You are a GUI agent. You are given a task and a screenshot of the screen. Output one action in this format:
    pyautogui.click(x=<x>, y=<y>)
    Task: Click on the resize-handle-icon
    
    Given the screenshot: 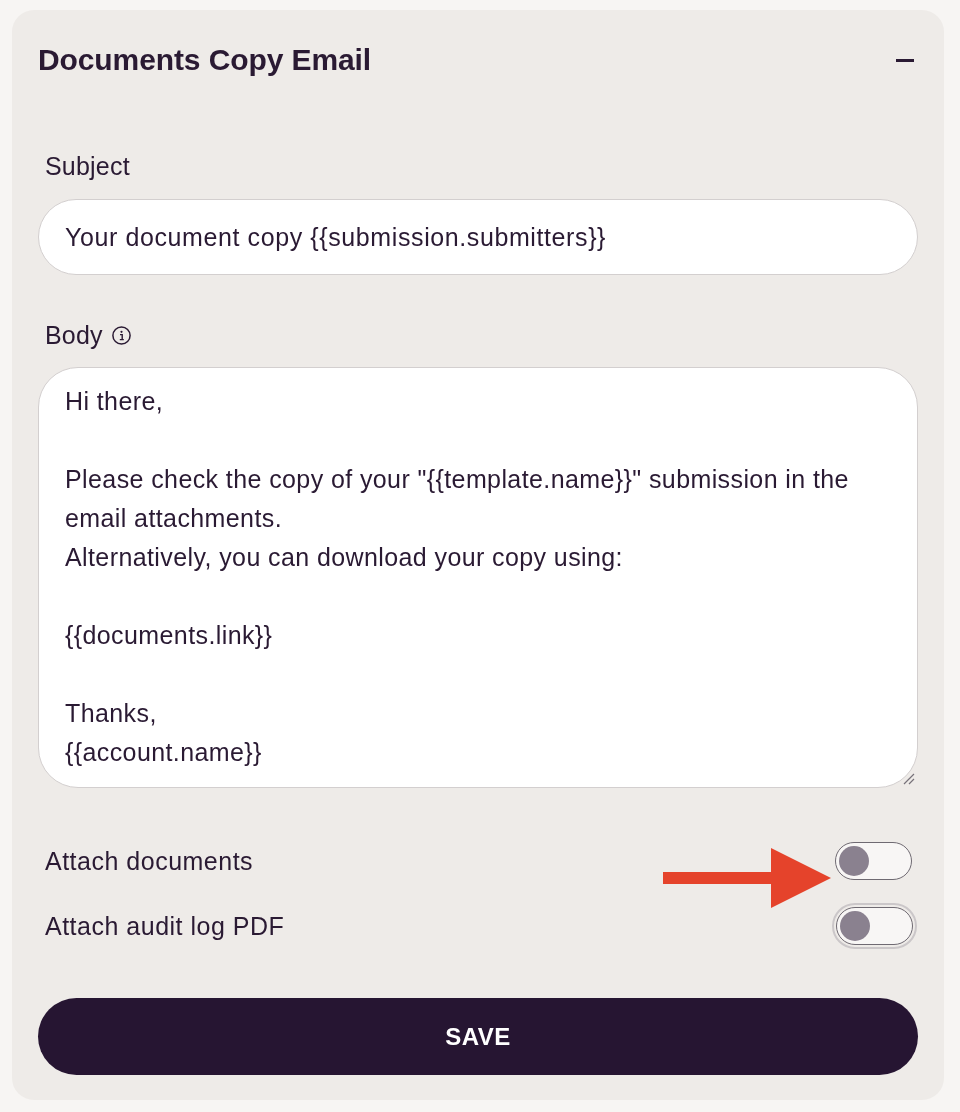 What is the action you would take?
    pyautogui.click(x=909, y=779)
    